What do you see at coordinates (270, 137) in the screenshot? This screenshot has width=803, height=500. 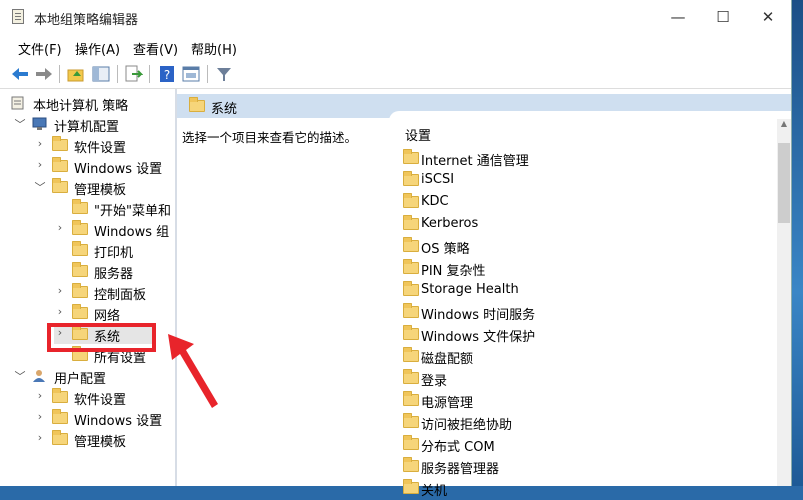 I see `description-text: 选择一个项目来查看它的描述。` at bounding box center [270, 137].